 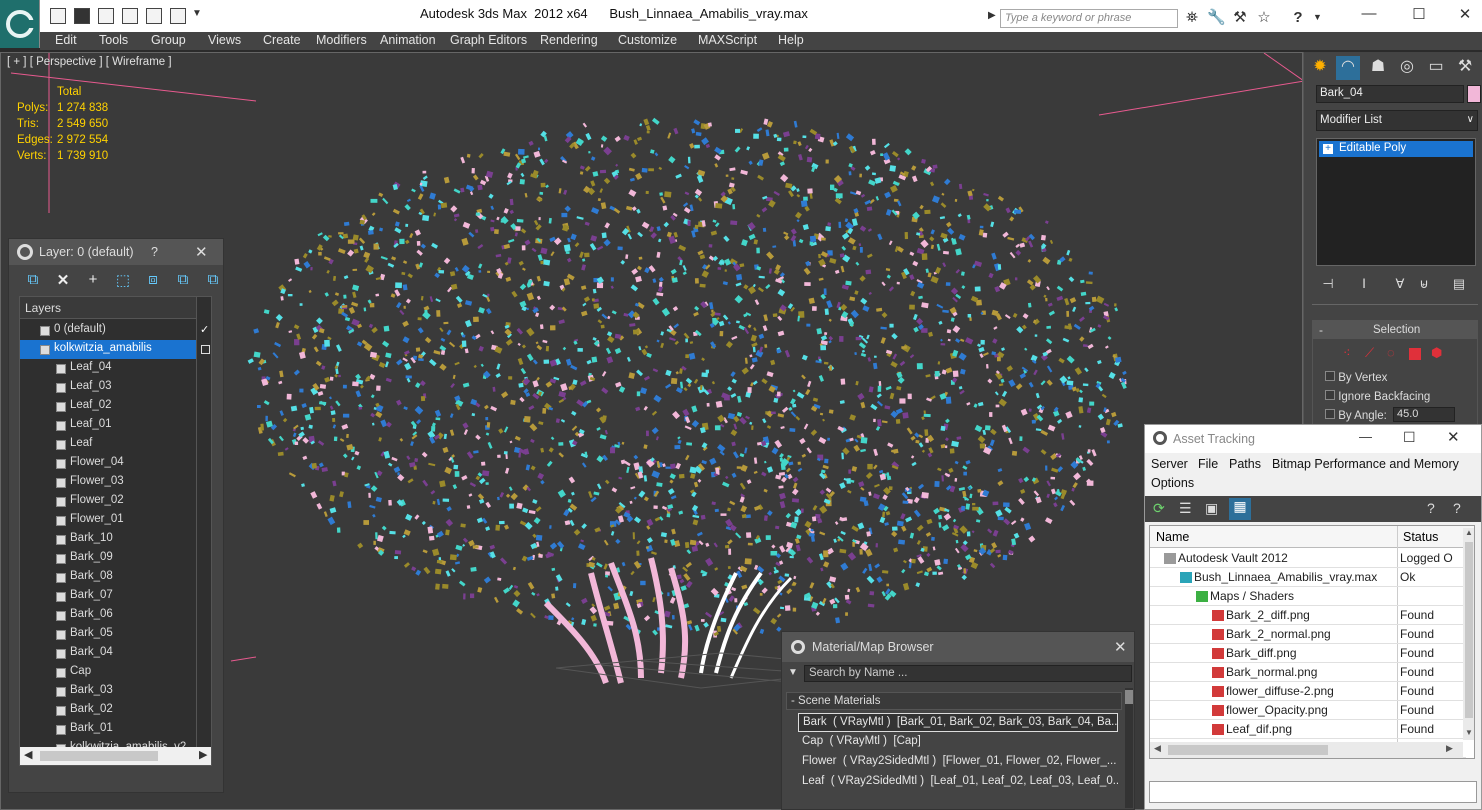 I want to click on help-icon: ?, so click(x=1431, y=508).